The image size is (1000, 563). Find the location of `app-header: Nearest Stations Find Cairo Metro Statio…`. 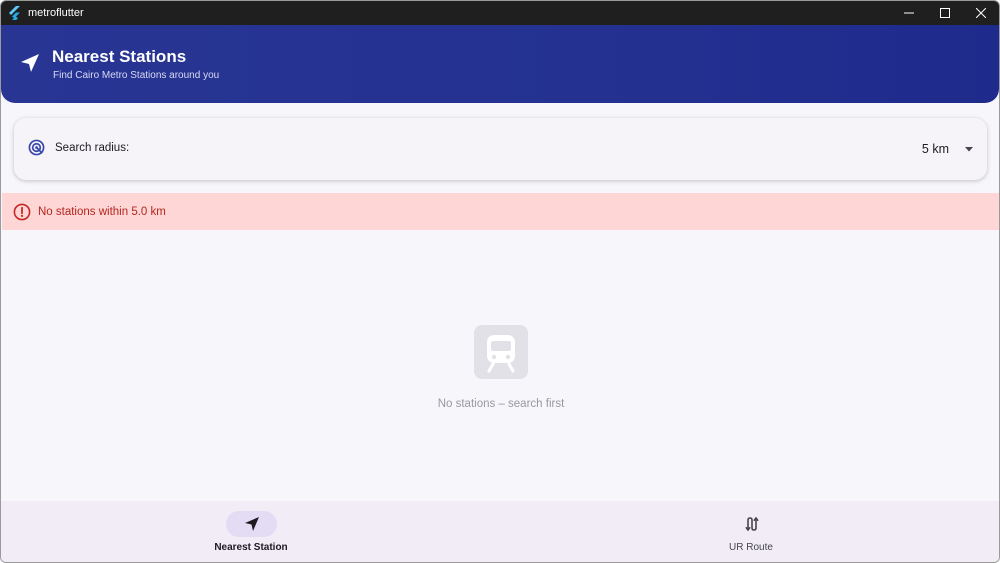

app-header: Nearest Stations Find Cairo Metro Statio… is located at coordinates (500, 64).